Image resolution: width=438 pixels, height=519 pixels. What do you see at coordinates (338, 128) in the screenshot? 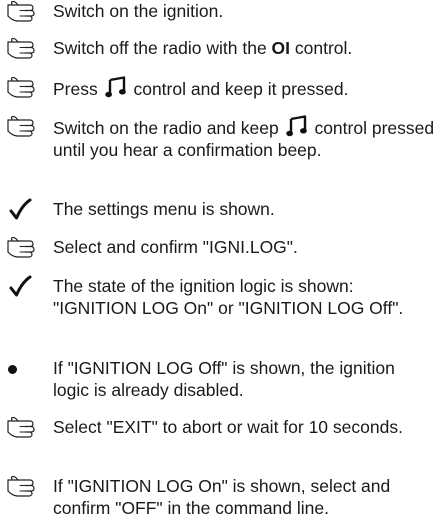
I see `step-text-post: control` at bounding box center [338, 128].